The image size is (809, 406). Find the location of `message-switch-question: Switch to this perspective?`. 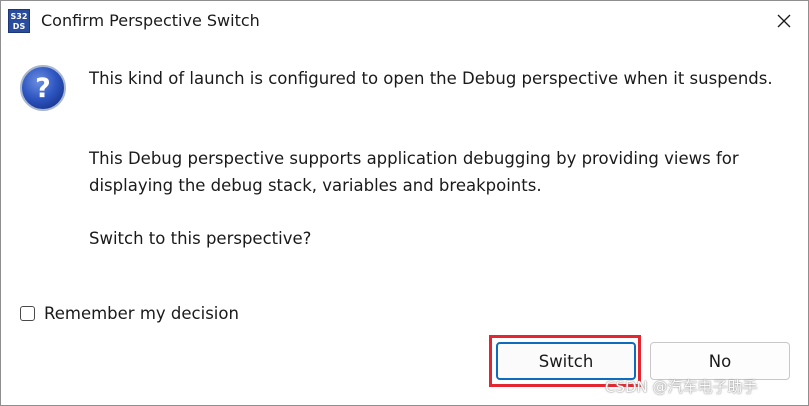

message-switch-question: Switch to this perspective? is located at coordinates (200, 238).